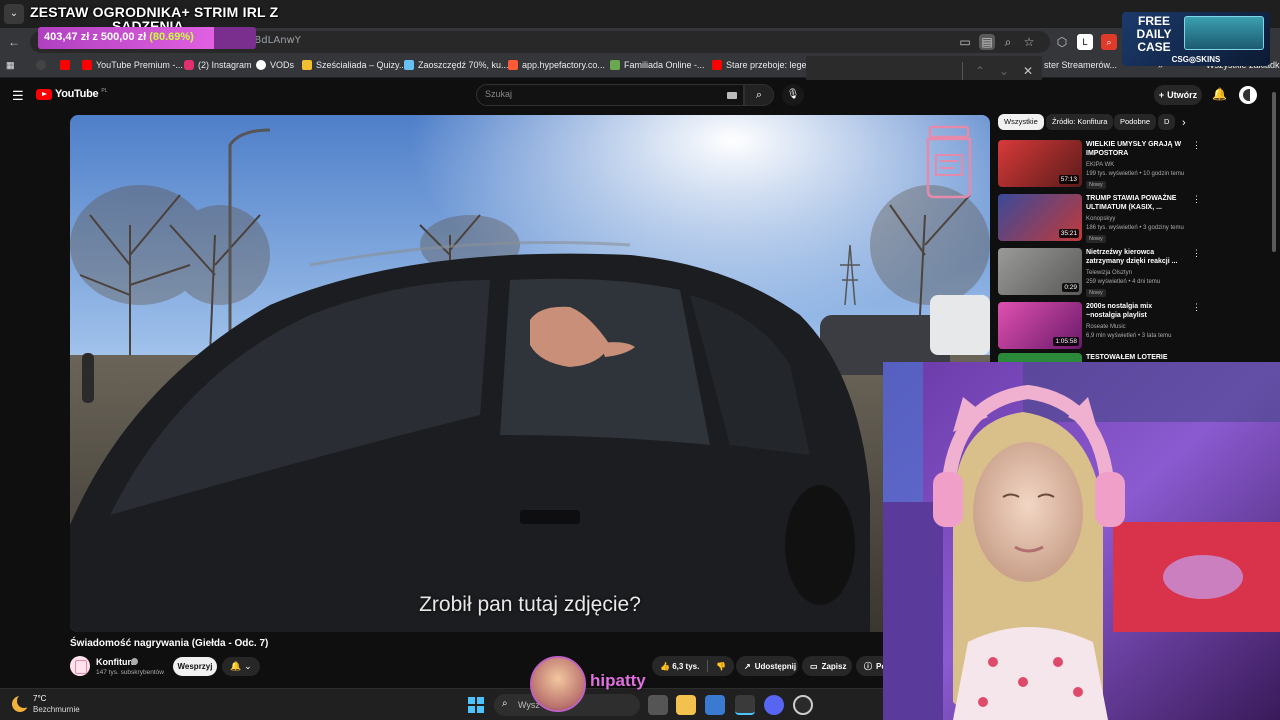  What do you see at coordinates (721, 666) in the screenshot?
I see `dislike-button: 👎` at bounding box center [721, 666].